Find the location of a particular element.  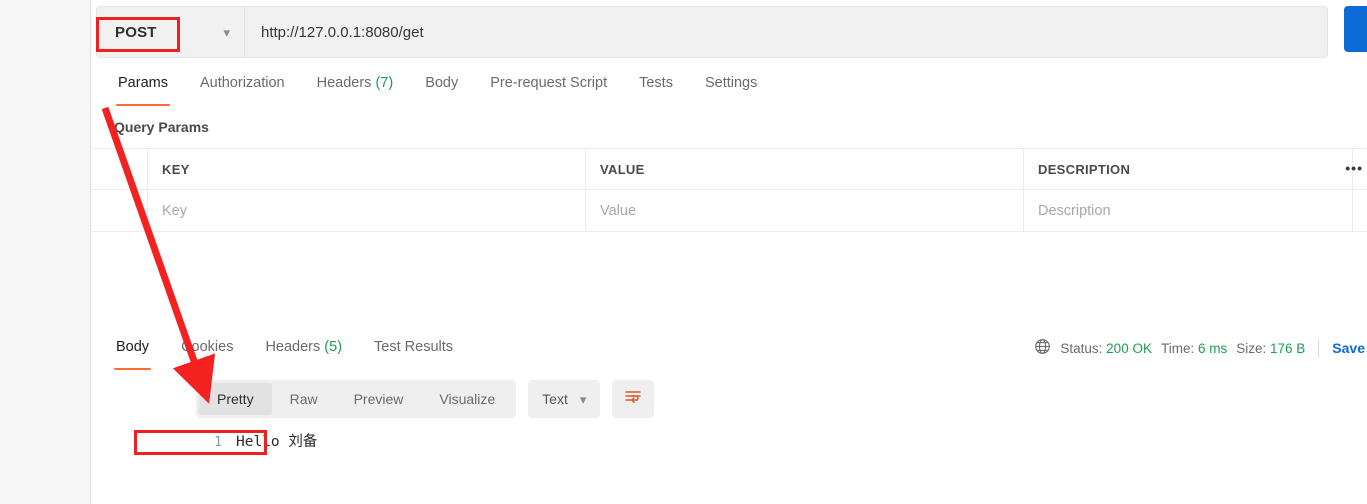

tab-pre-request-script: Pre-request Script is located at coordinates (548, 88).